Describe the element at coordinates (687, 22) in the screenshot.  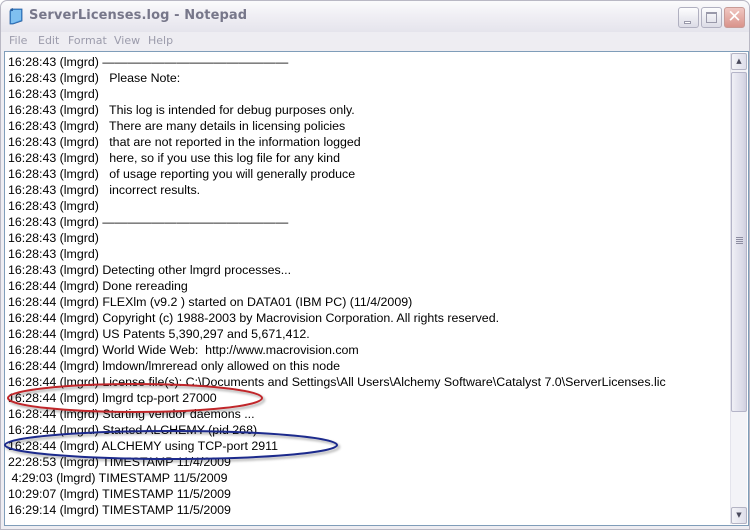
I see `minimize-icon` at that location.